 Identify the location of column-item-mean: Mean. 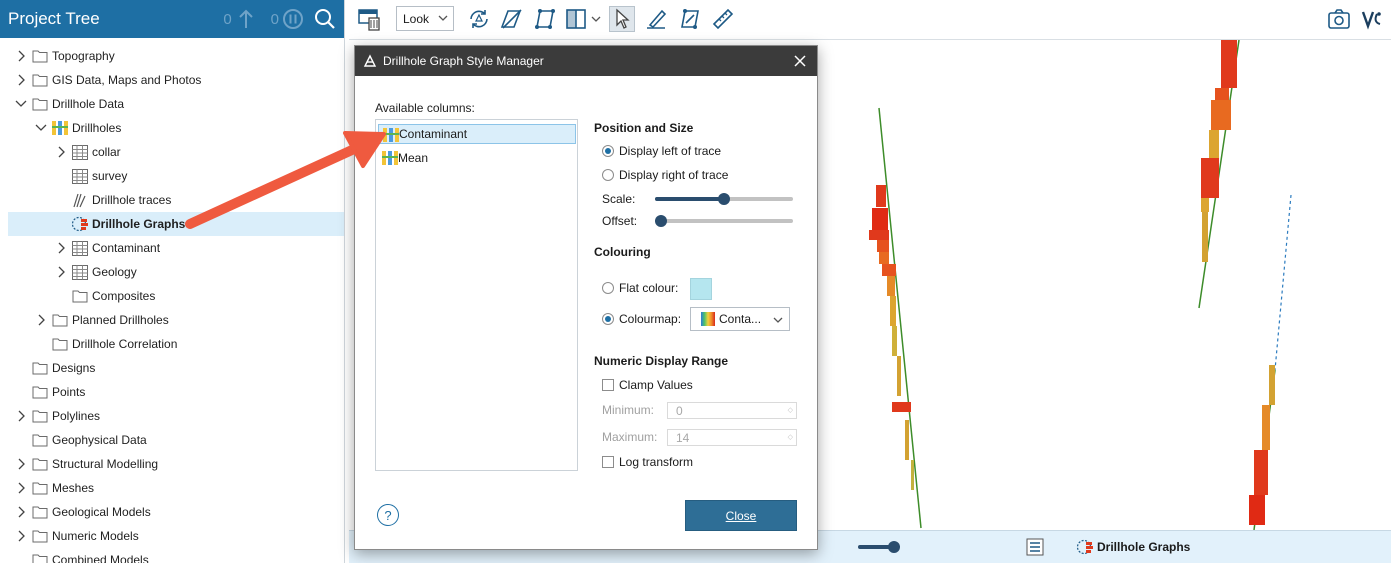
(477, 158).